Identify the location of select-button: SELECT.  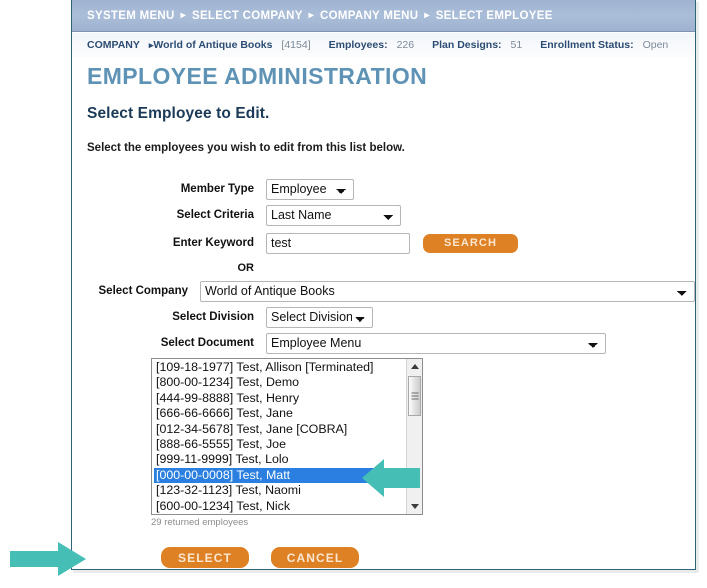
(205, 557).